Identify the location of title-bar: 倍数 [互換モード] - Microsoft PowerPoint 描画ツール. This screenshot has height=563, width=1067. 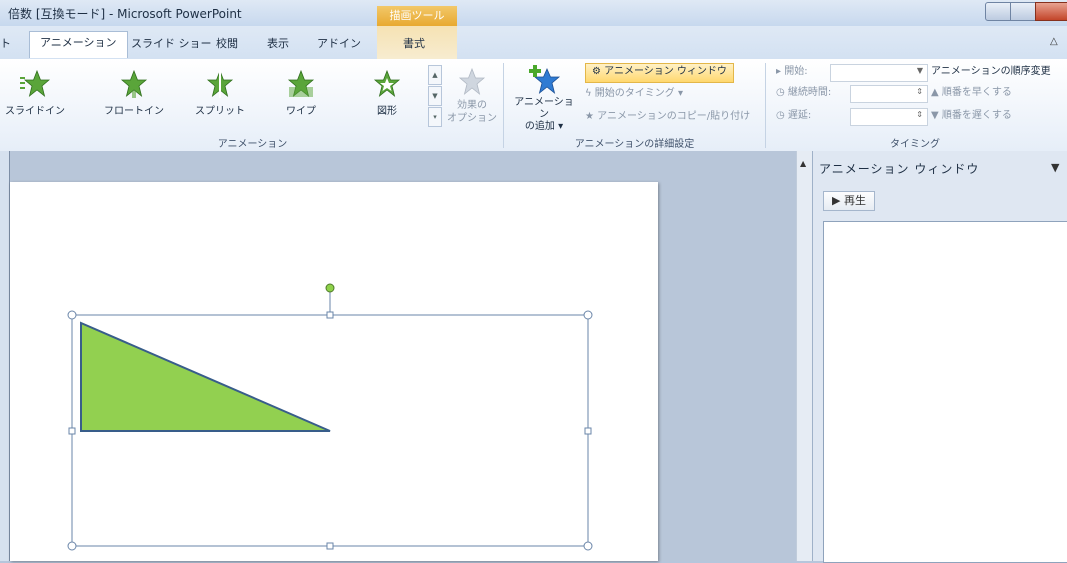
(533, 13).